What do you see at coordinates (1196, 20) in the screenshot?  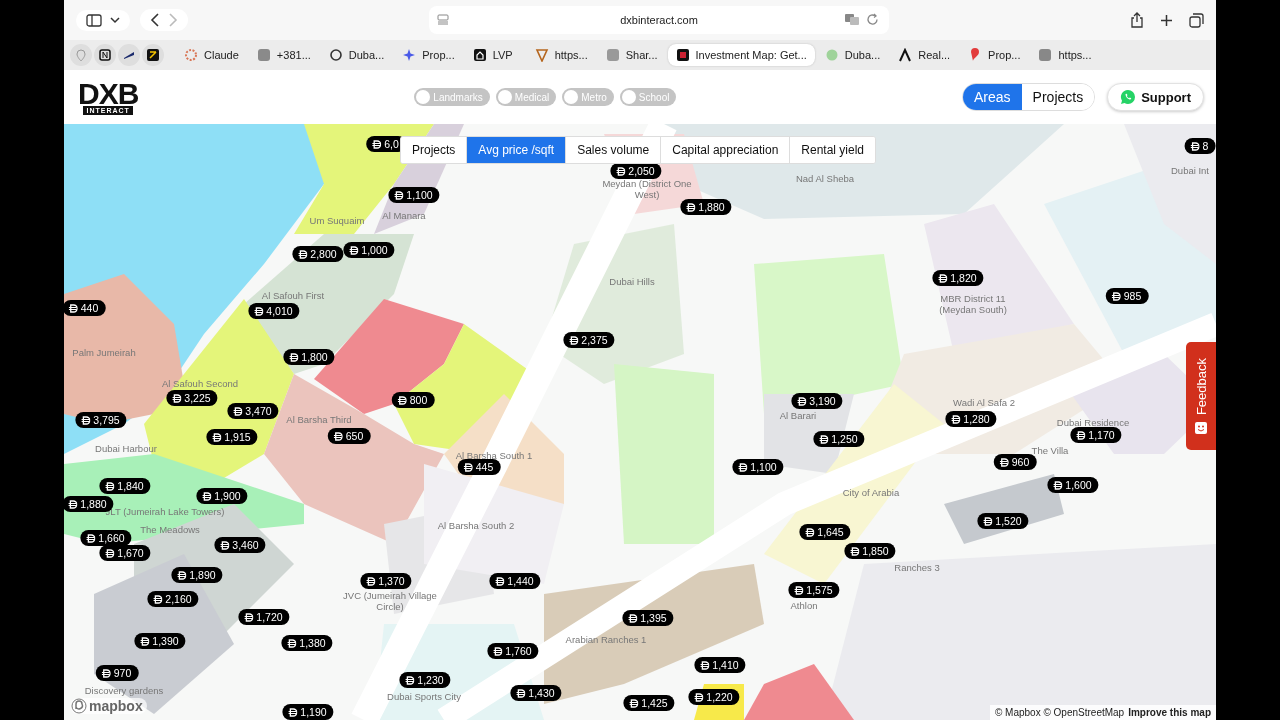 I see `tabs-overview-icon` at bounding box center [1196, 20].